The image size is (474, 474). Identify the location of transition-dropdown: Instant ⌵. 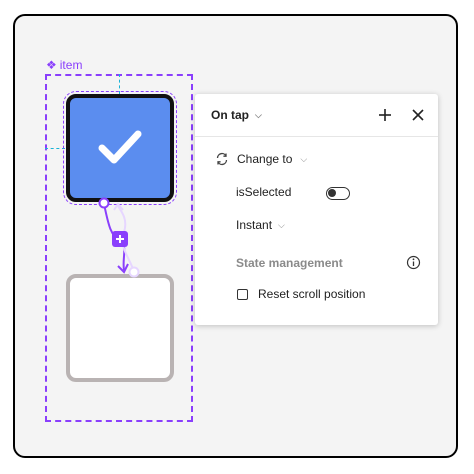
(260, 225).